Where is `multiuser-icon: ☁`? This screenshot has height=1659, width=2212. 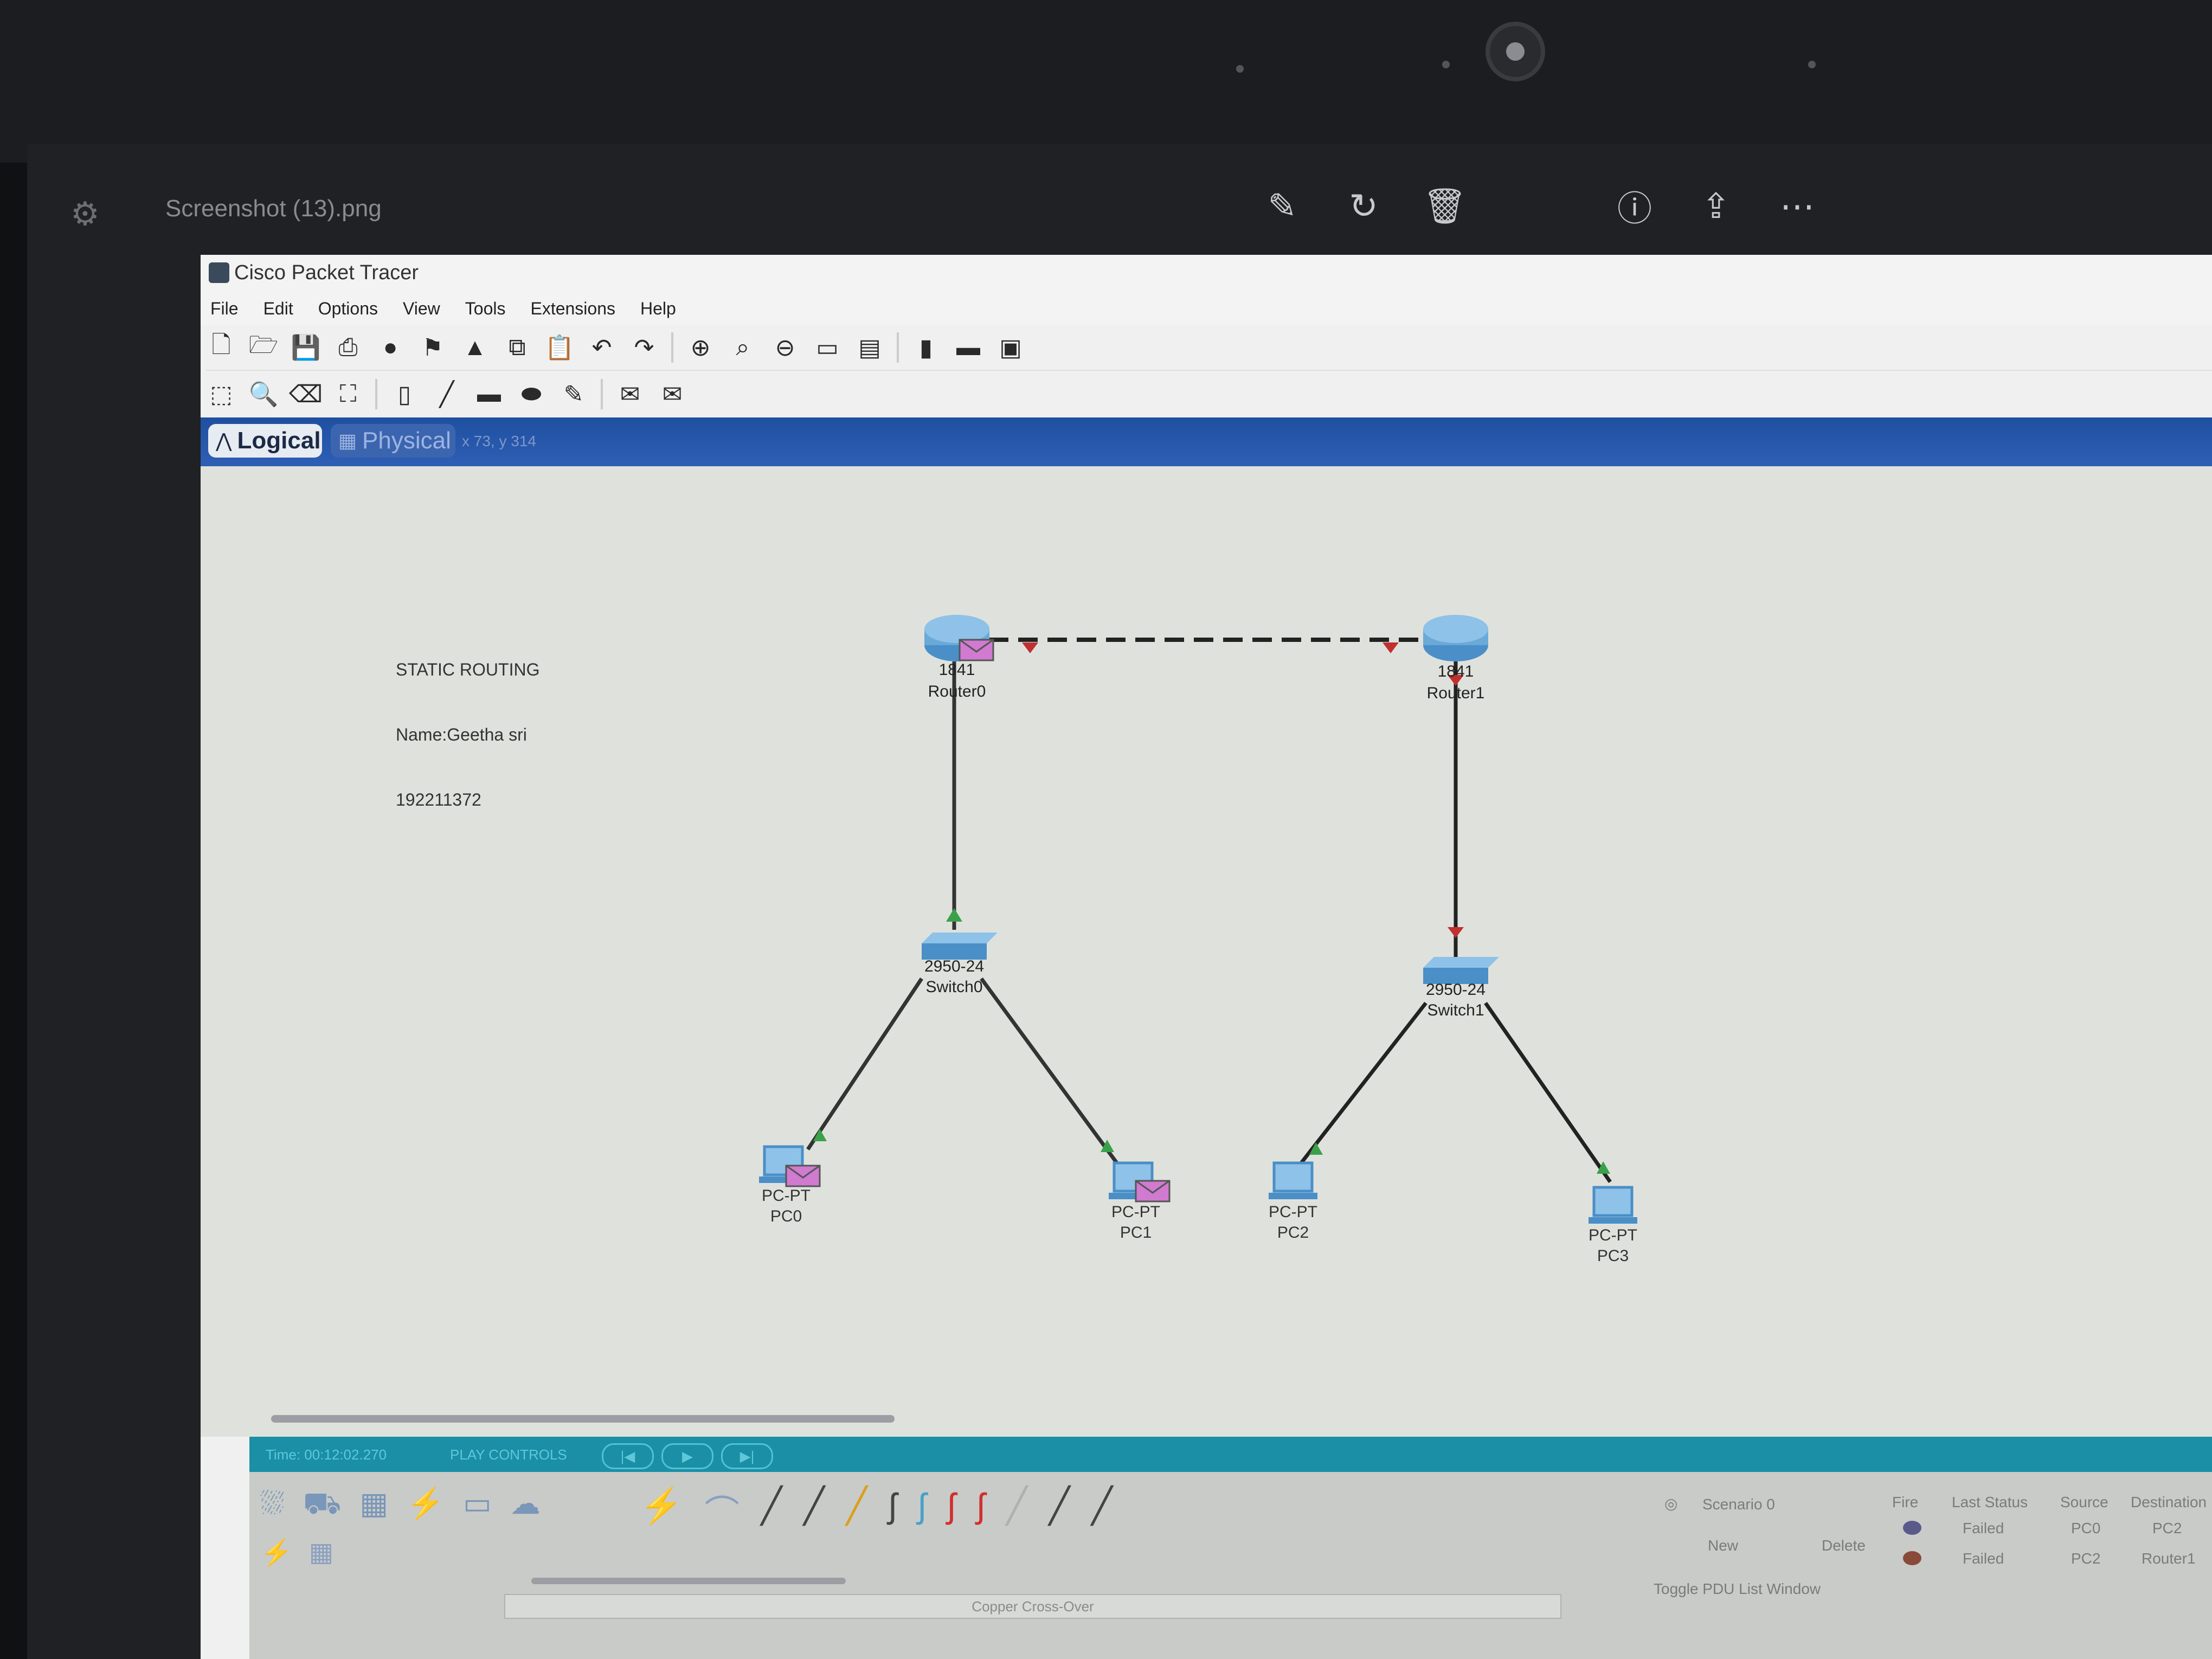 multiuser-icon: ☁ is located at coordinates (525, 1505).